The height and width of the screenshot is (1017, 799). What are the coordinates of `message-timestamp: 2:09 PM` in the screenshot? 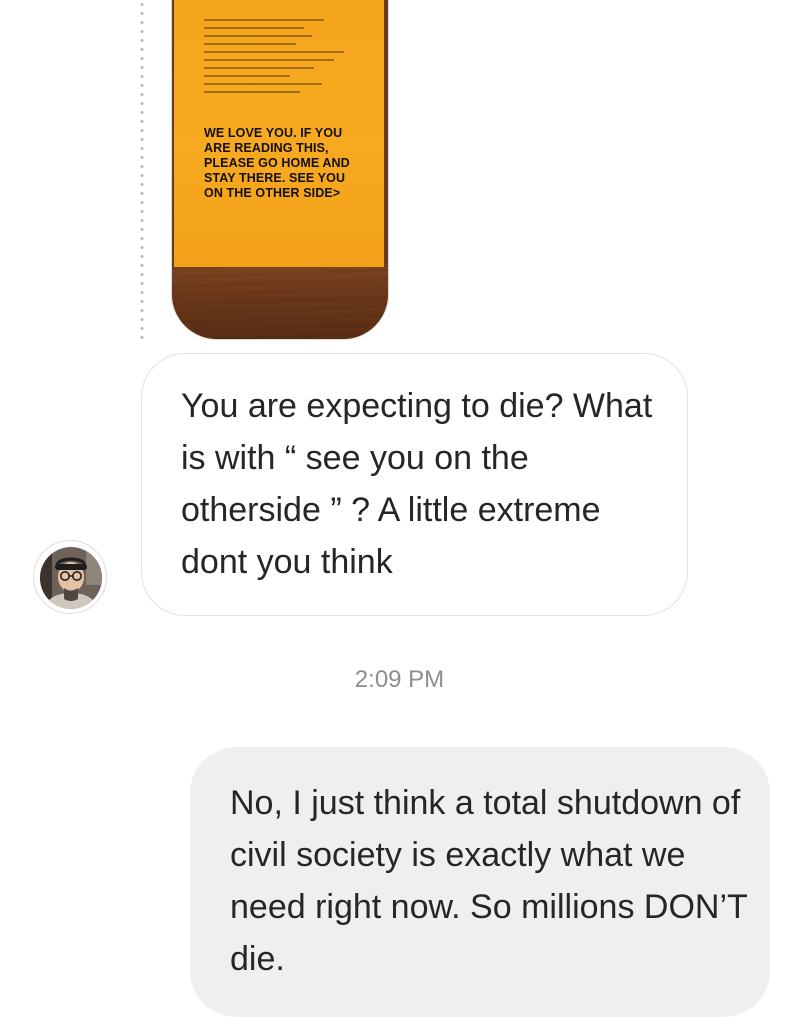 It's located at (399, 679).